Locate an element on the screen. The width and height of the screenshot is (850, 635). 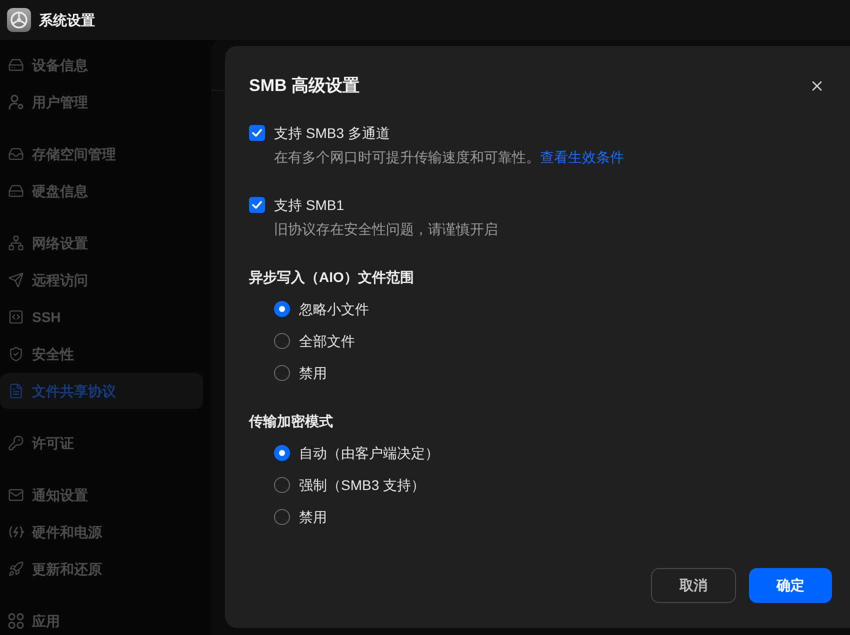
sidebar-item: 应用 is located at coordinates (101, 619).